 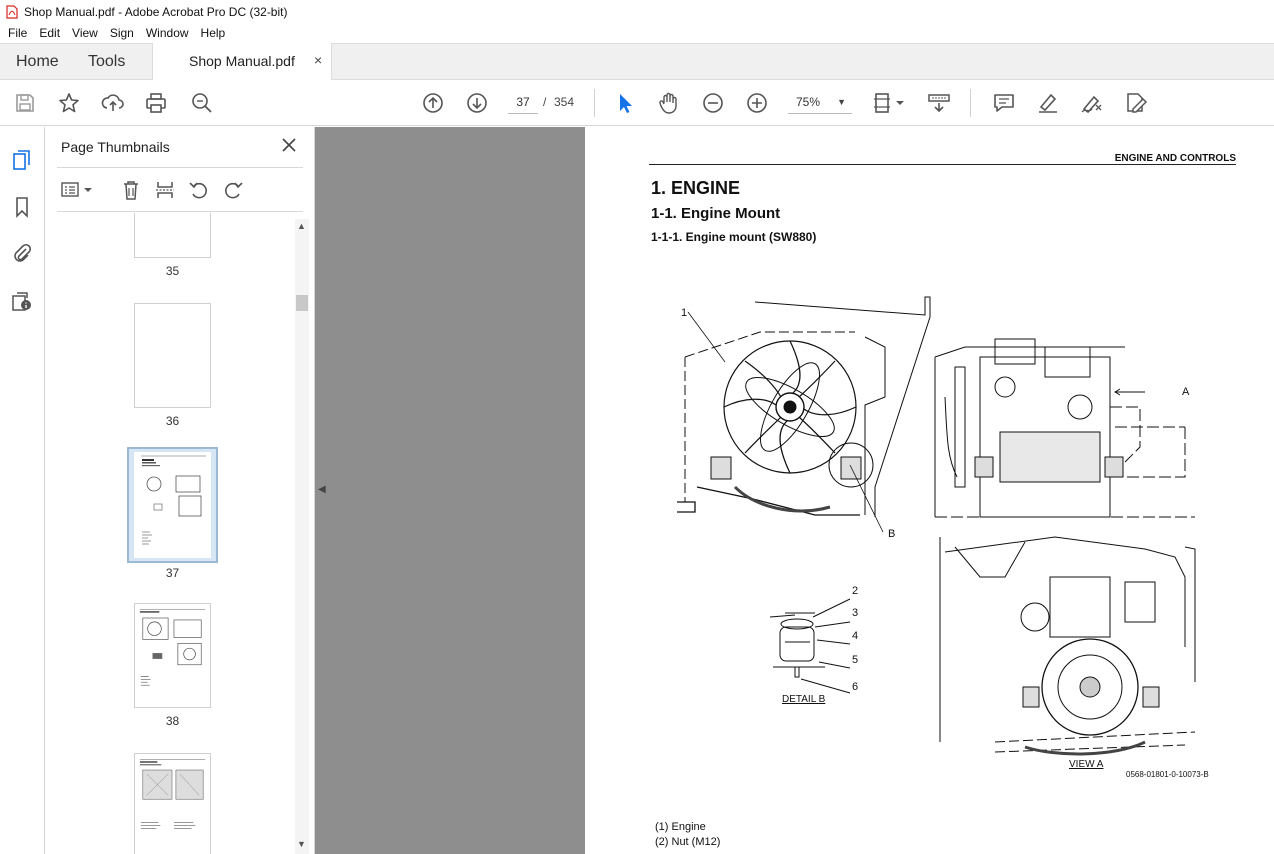 What do you see at coordinates (318, 60) in the screenshot?
I see `close-tab-icon: ×` at bounding box center [318, 60].